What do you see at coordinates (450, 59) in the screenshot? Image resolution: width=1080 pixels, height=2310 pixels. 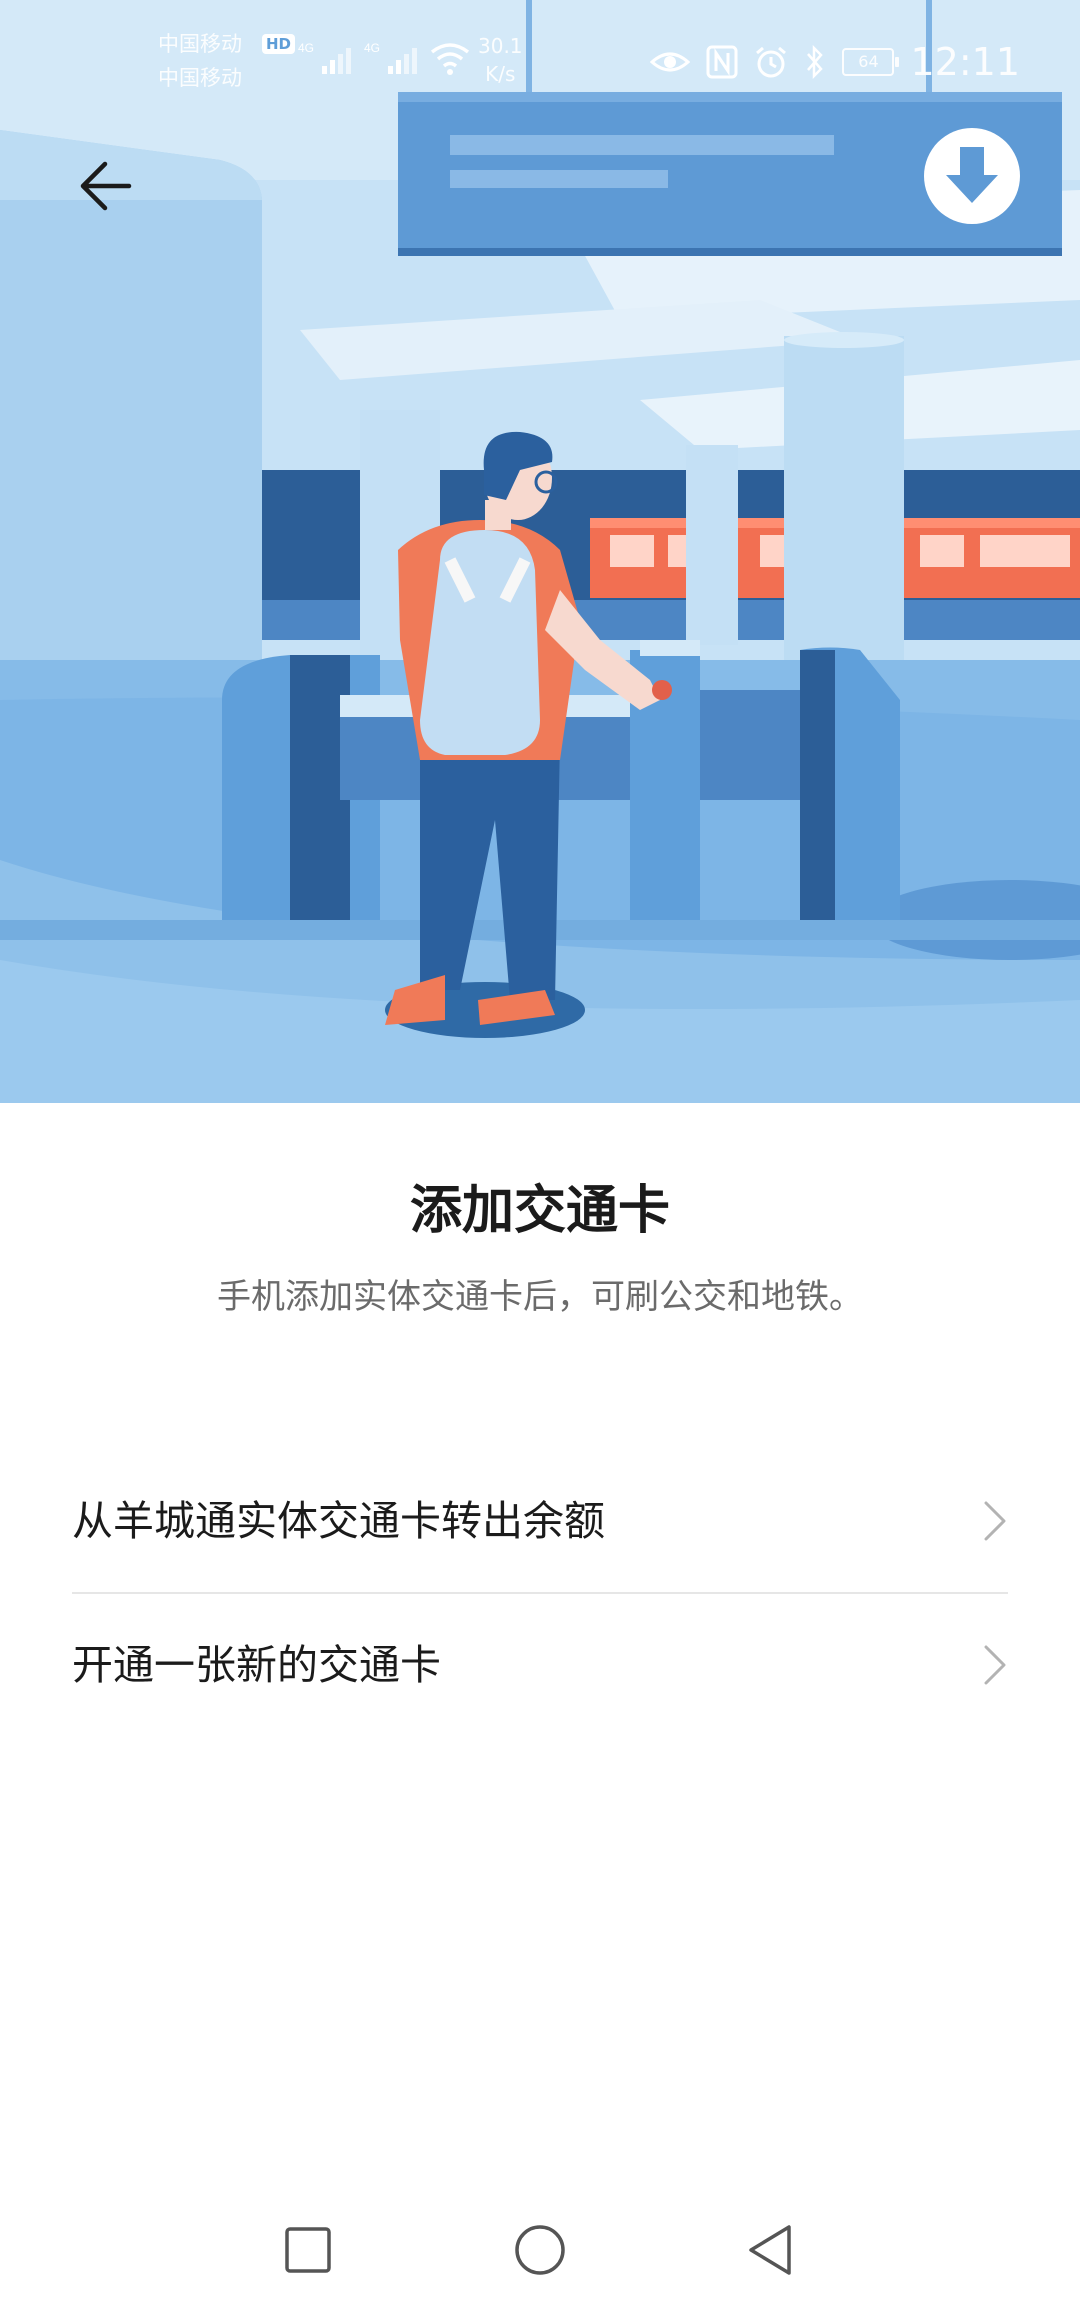 I see `wifi-icon` at bounding box center [450, 59].